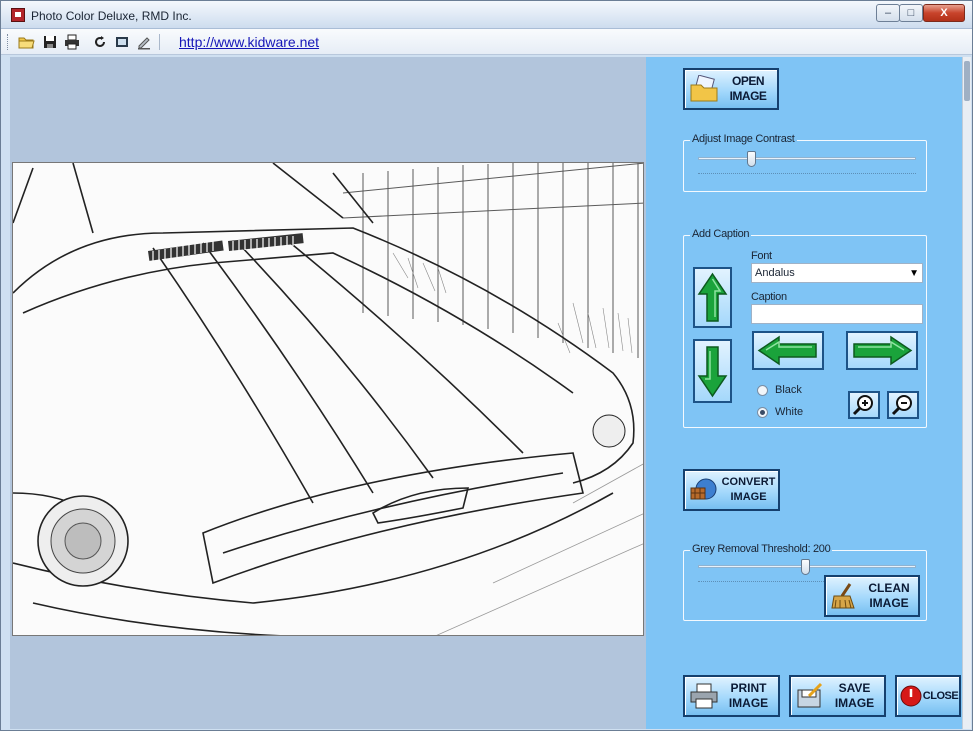 The image size is (973, 731). Describe the element at coordinates (748, 88) in the screenshot. I see `open-image-label: Open Image` at that location.